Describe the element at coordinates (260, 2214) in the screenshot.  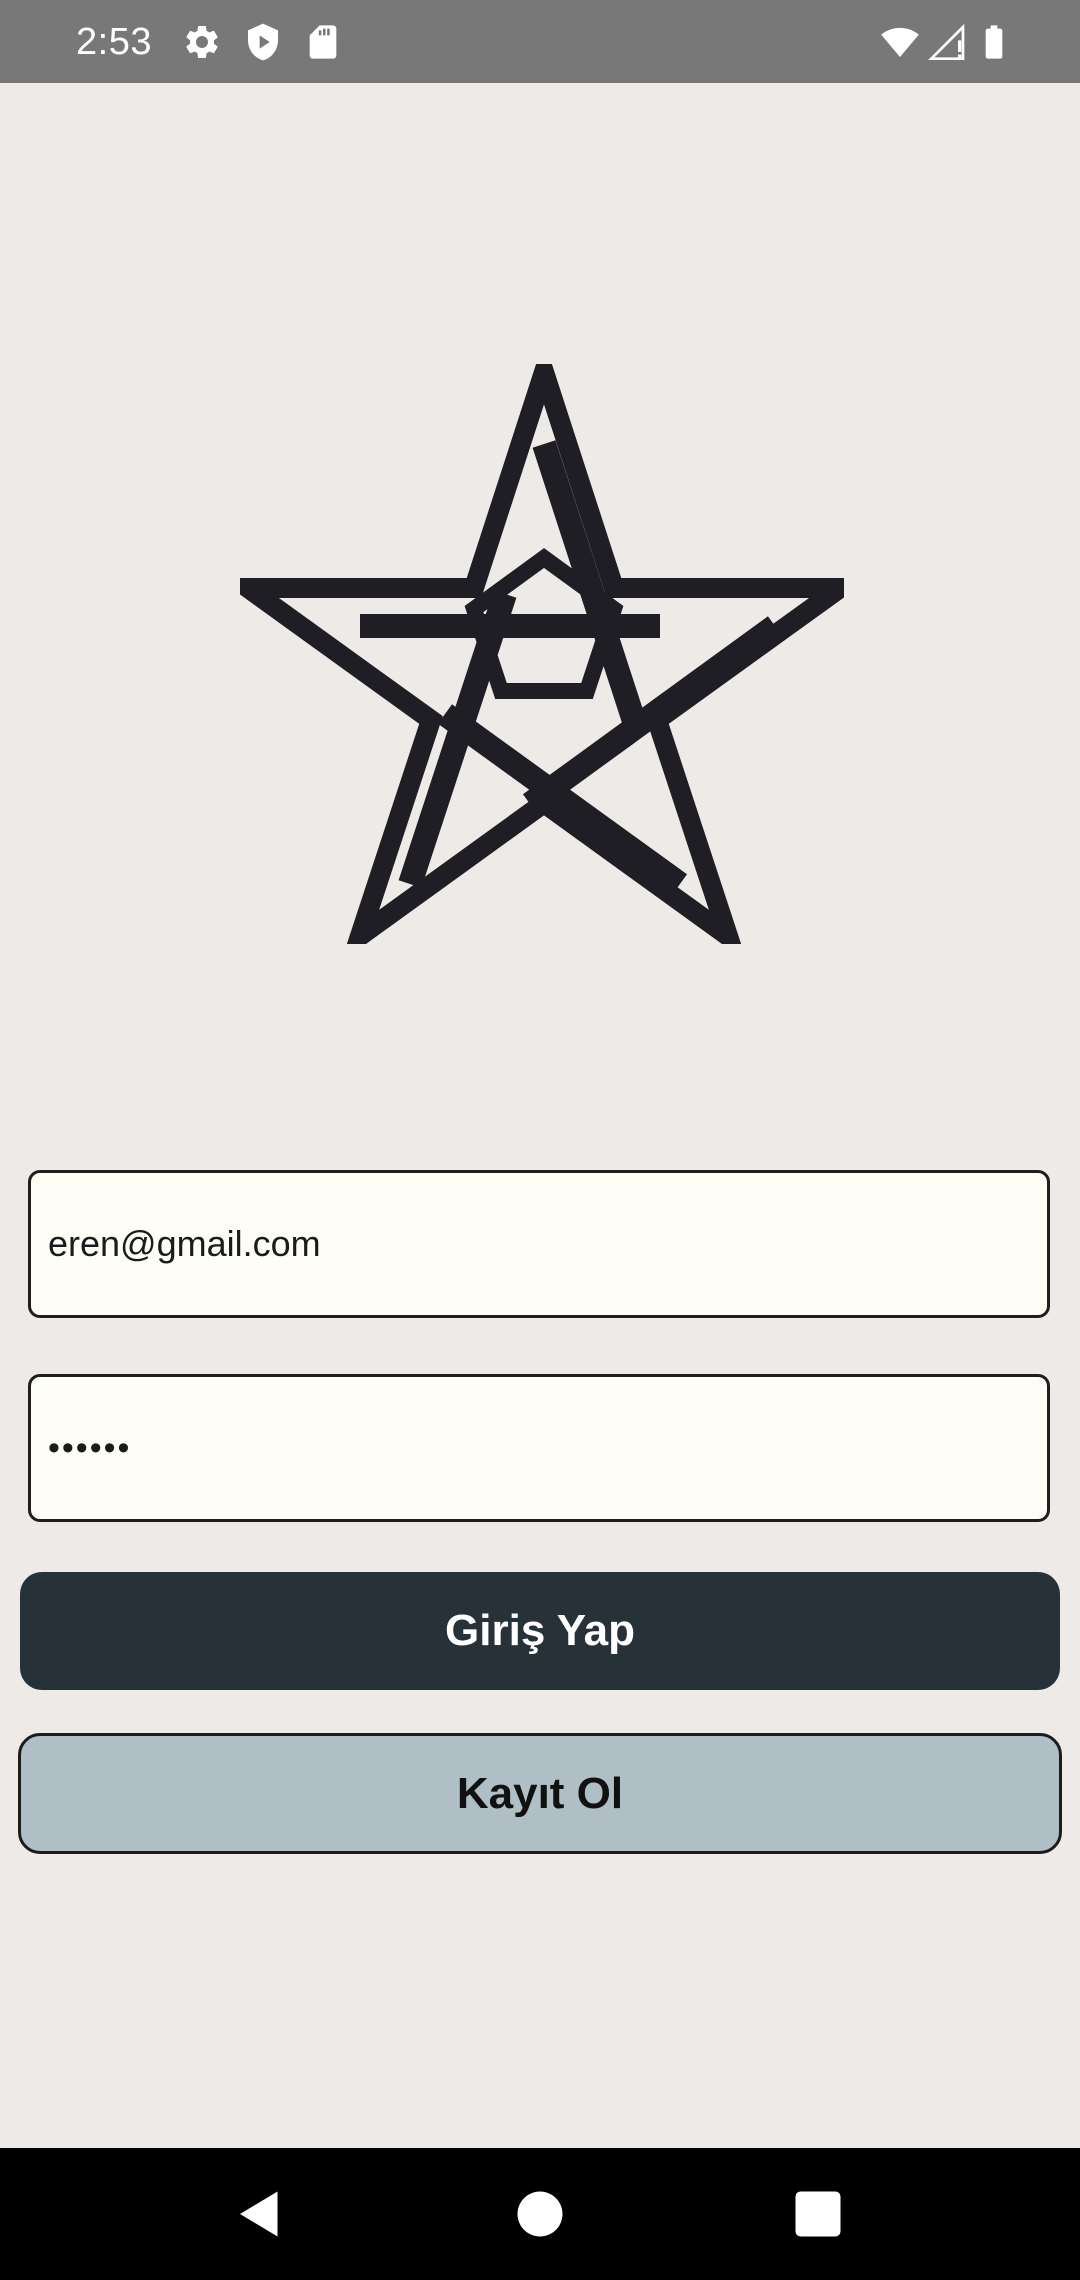
I see `back-icon` at that location.